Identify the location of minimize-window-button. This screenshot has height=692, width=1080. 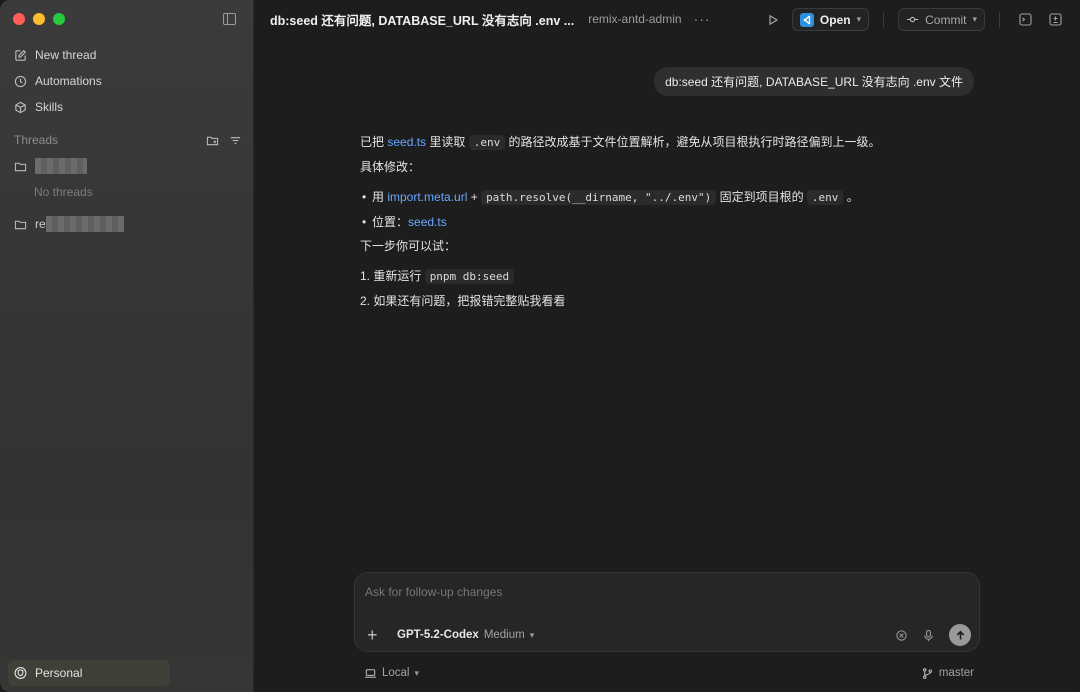
(39, 19).